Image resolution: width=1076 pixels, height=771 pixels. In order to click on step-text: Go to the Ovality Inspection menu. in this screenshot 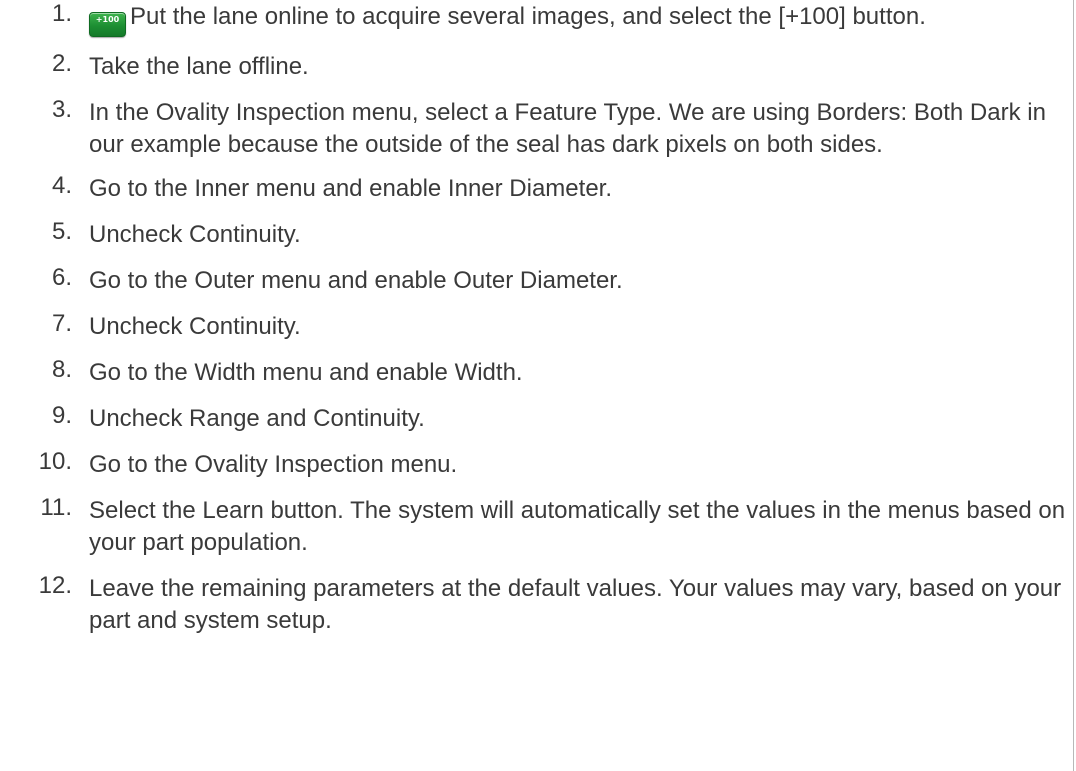, I will do `click(273, 464)`.